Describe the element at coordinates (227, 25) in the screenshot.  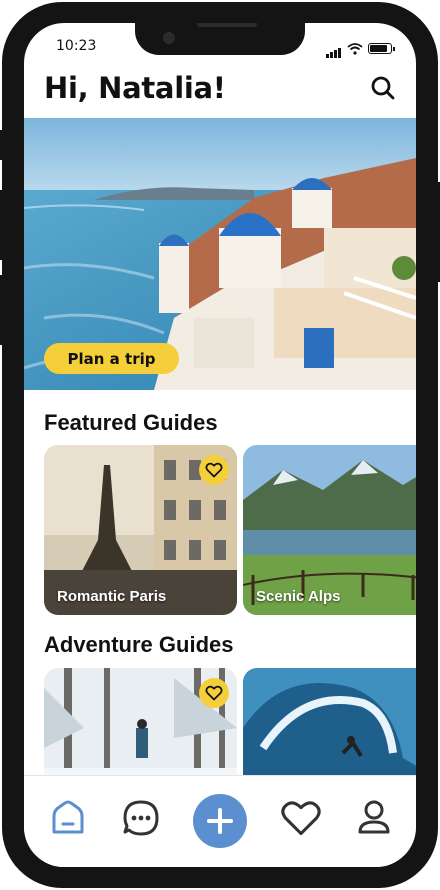
I see `speaker` at that location.